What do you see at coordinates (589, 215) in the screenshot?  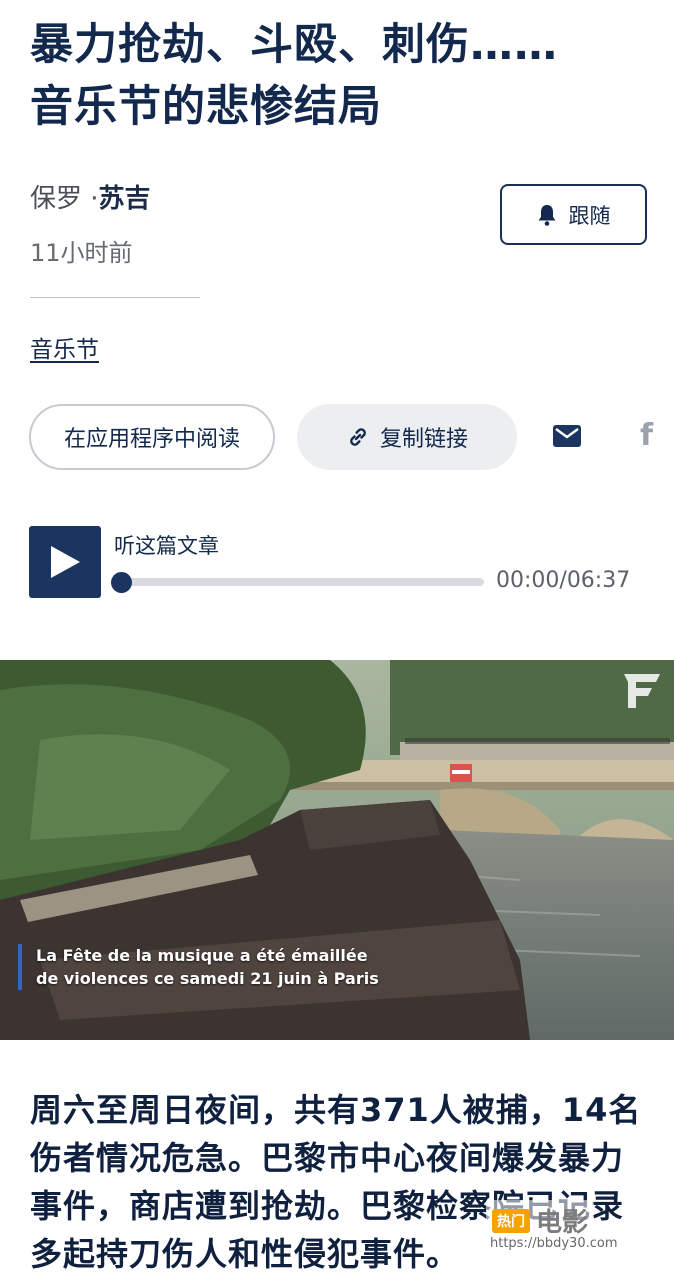 I see `follow-label: 跟随` at bounding box center [589, 215].